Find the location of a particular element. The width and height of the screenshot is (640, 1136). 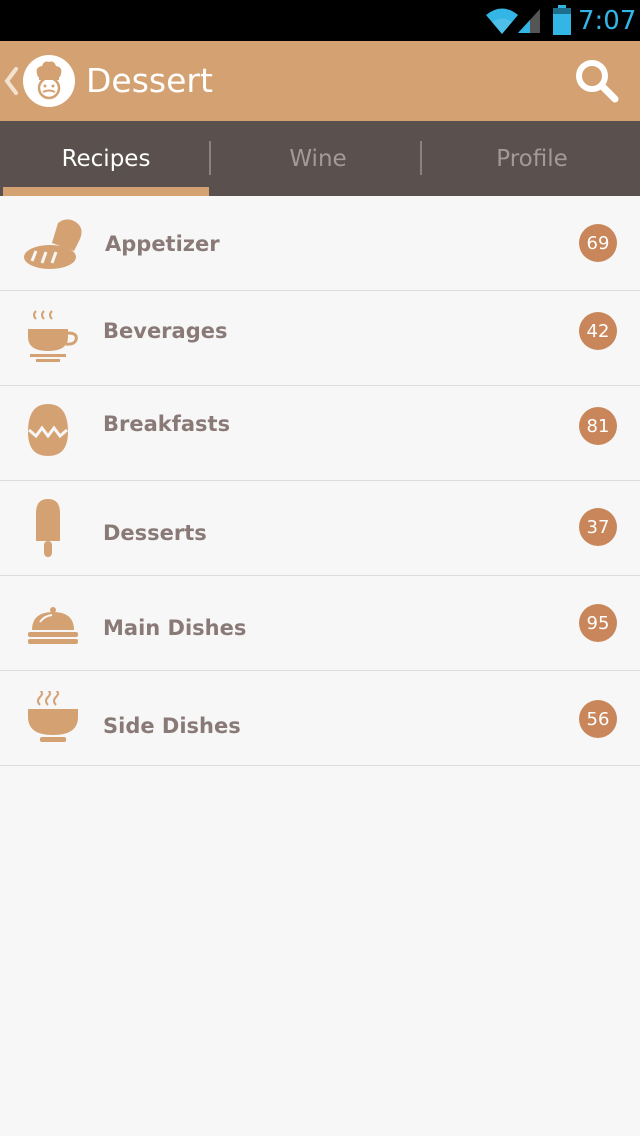

list-item-label: Breakfasts is located at coordinates (167, 424).